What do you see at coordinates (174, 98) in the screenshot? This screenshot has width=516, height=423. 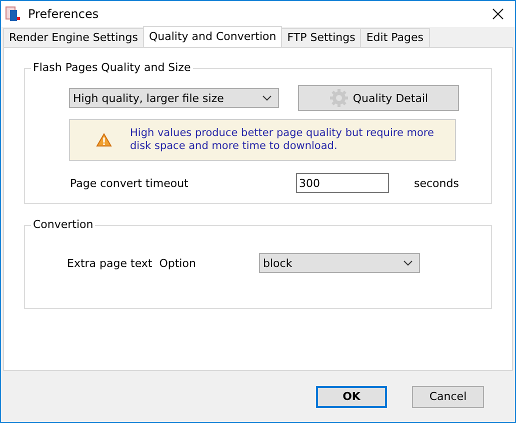 I see `dropdown: High quality, larger file size` at bounding box center [174, 98].